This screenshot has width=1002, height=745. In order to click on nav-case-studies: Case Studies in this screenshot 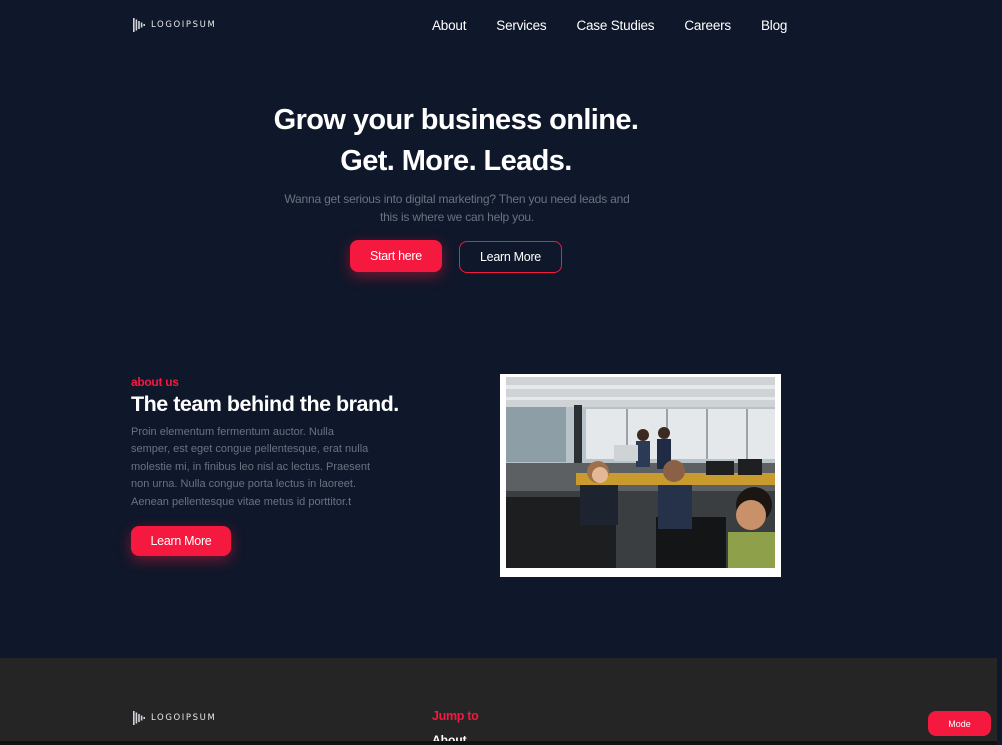, I will do `click(615, 25)`.